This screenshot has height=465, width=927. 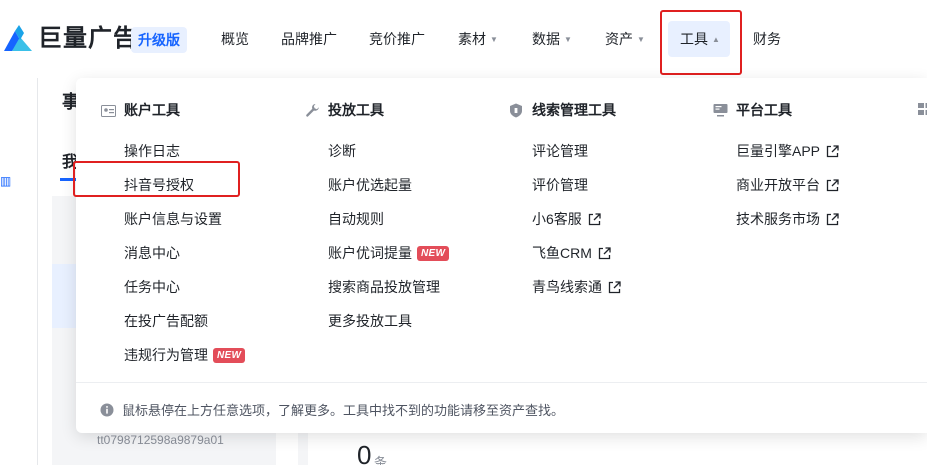 I want to click on nav-item-label: 概览, so click(x=235, y=39).